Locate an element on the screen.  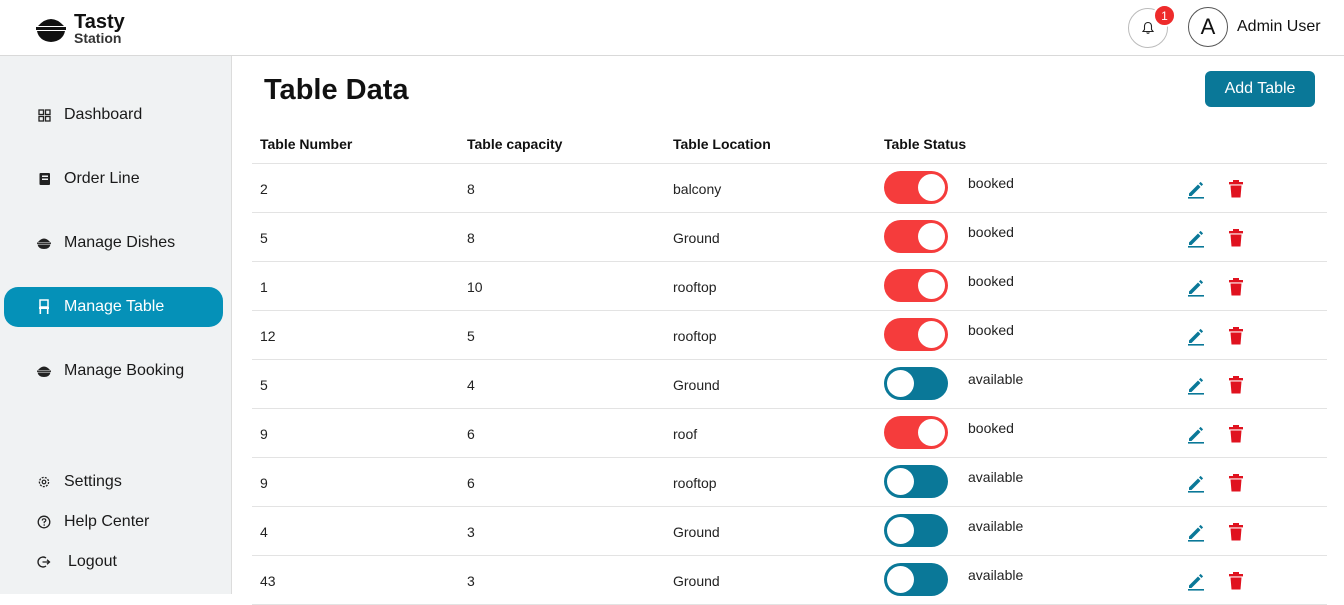
brand-logo: Tasty Station is located at coordinates (79, 28).